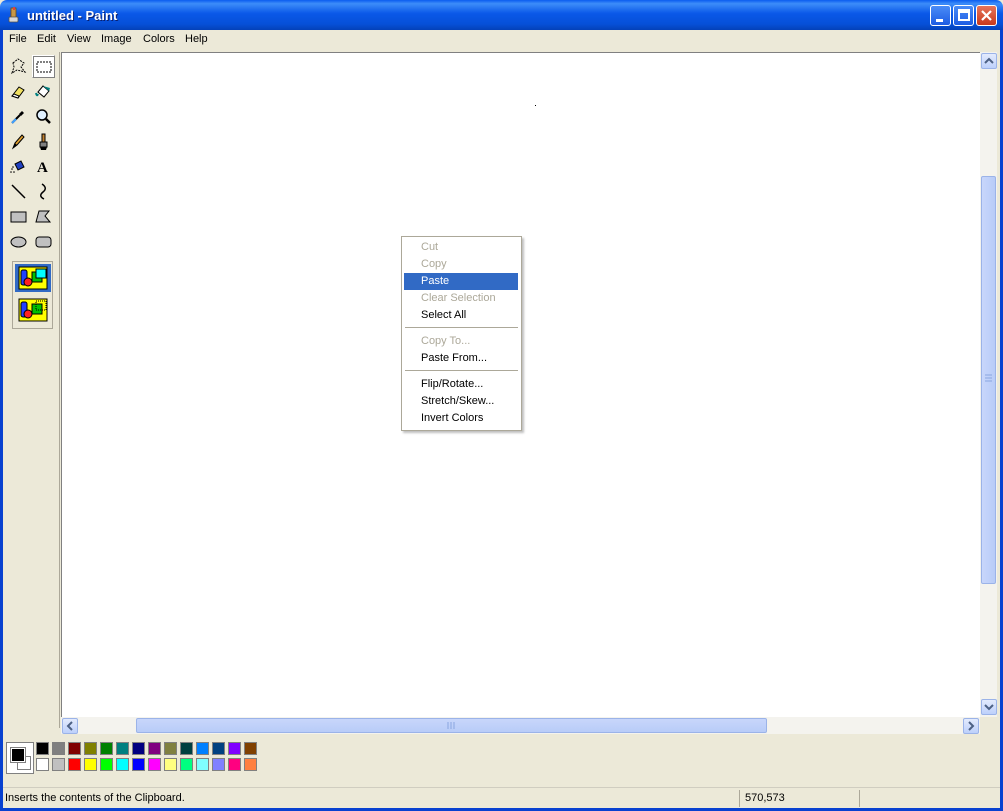 The width and height of the screenshot is (1003, 811). What do you see at coordinates (939, 20) in the screenshot?
I see `minimize-icon` at bounding box center [939, 20].